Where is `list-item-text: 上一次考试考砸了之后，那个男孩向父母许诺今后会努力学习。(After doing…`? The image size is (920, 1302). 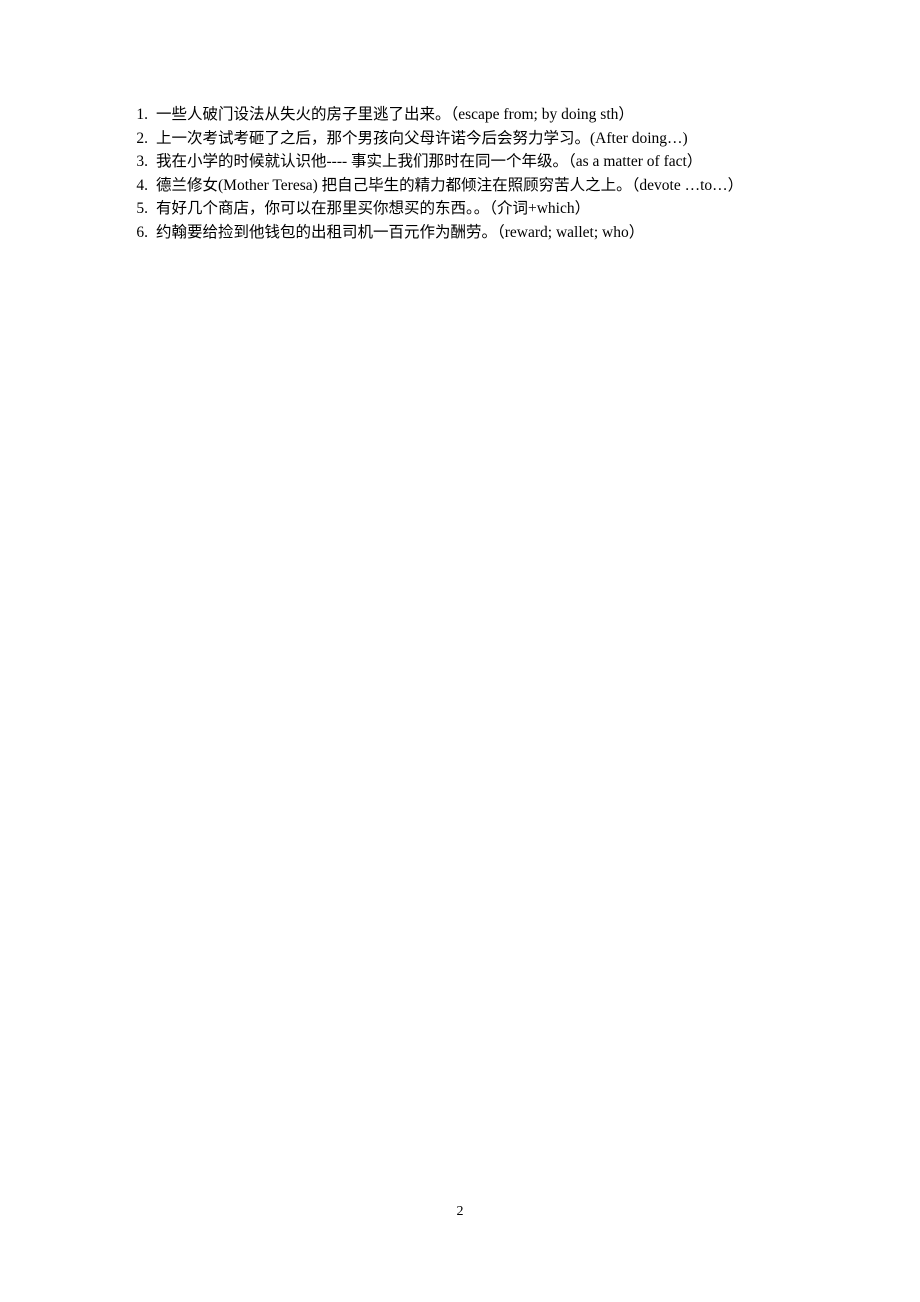
list-item-text: 上一次考试考砸了之后，那个男孩向父母许诺今后会努力学习。(After doing… is located at coordinates (422, 138).